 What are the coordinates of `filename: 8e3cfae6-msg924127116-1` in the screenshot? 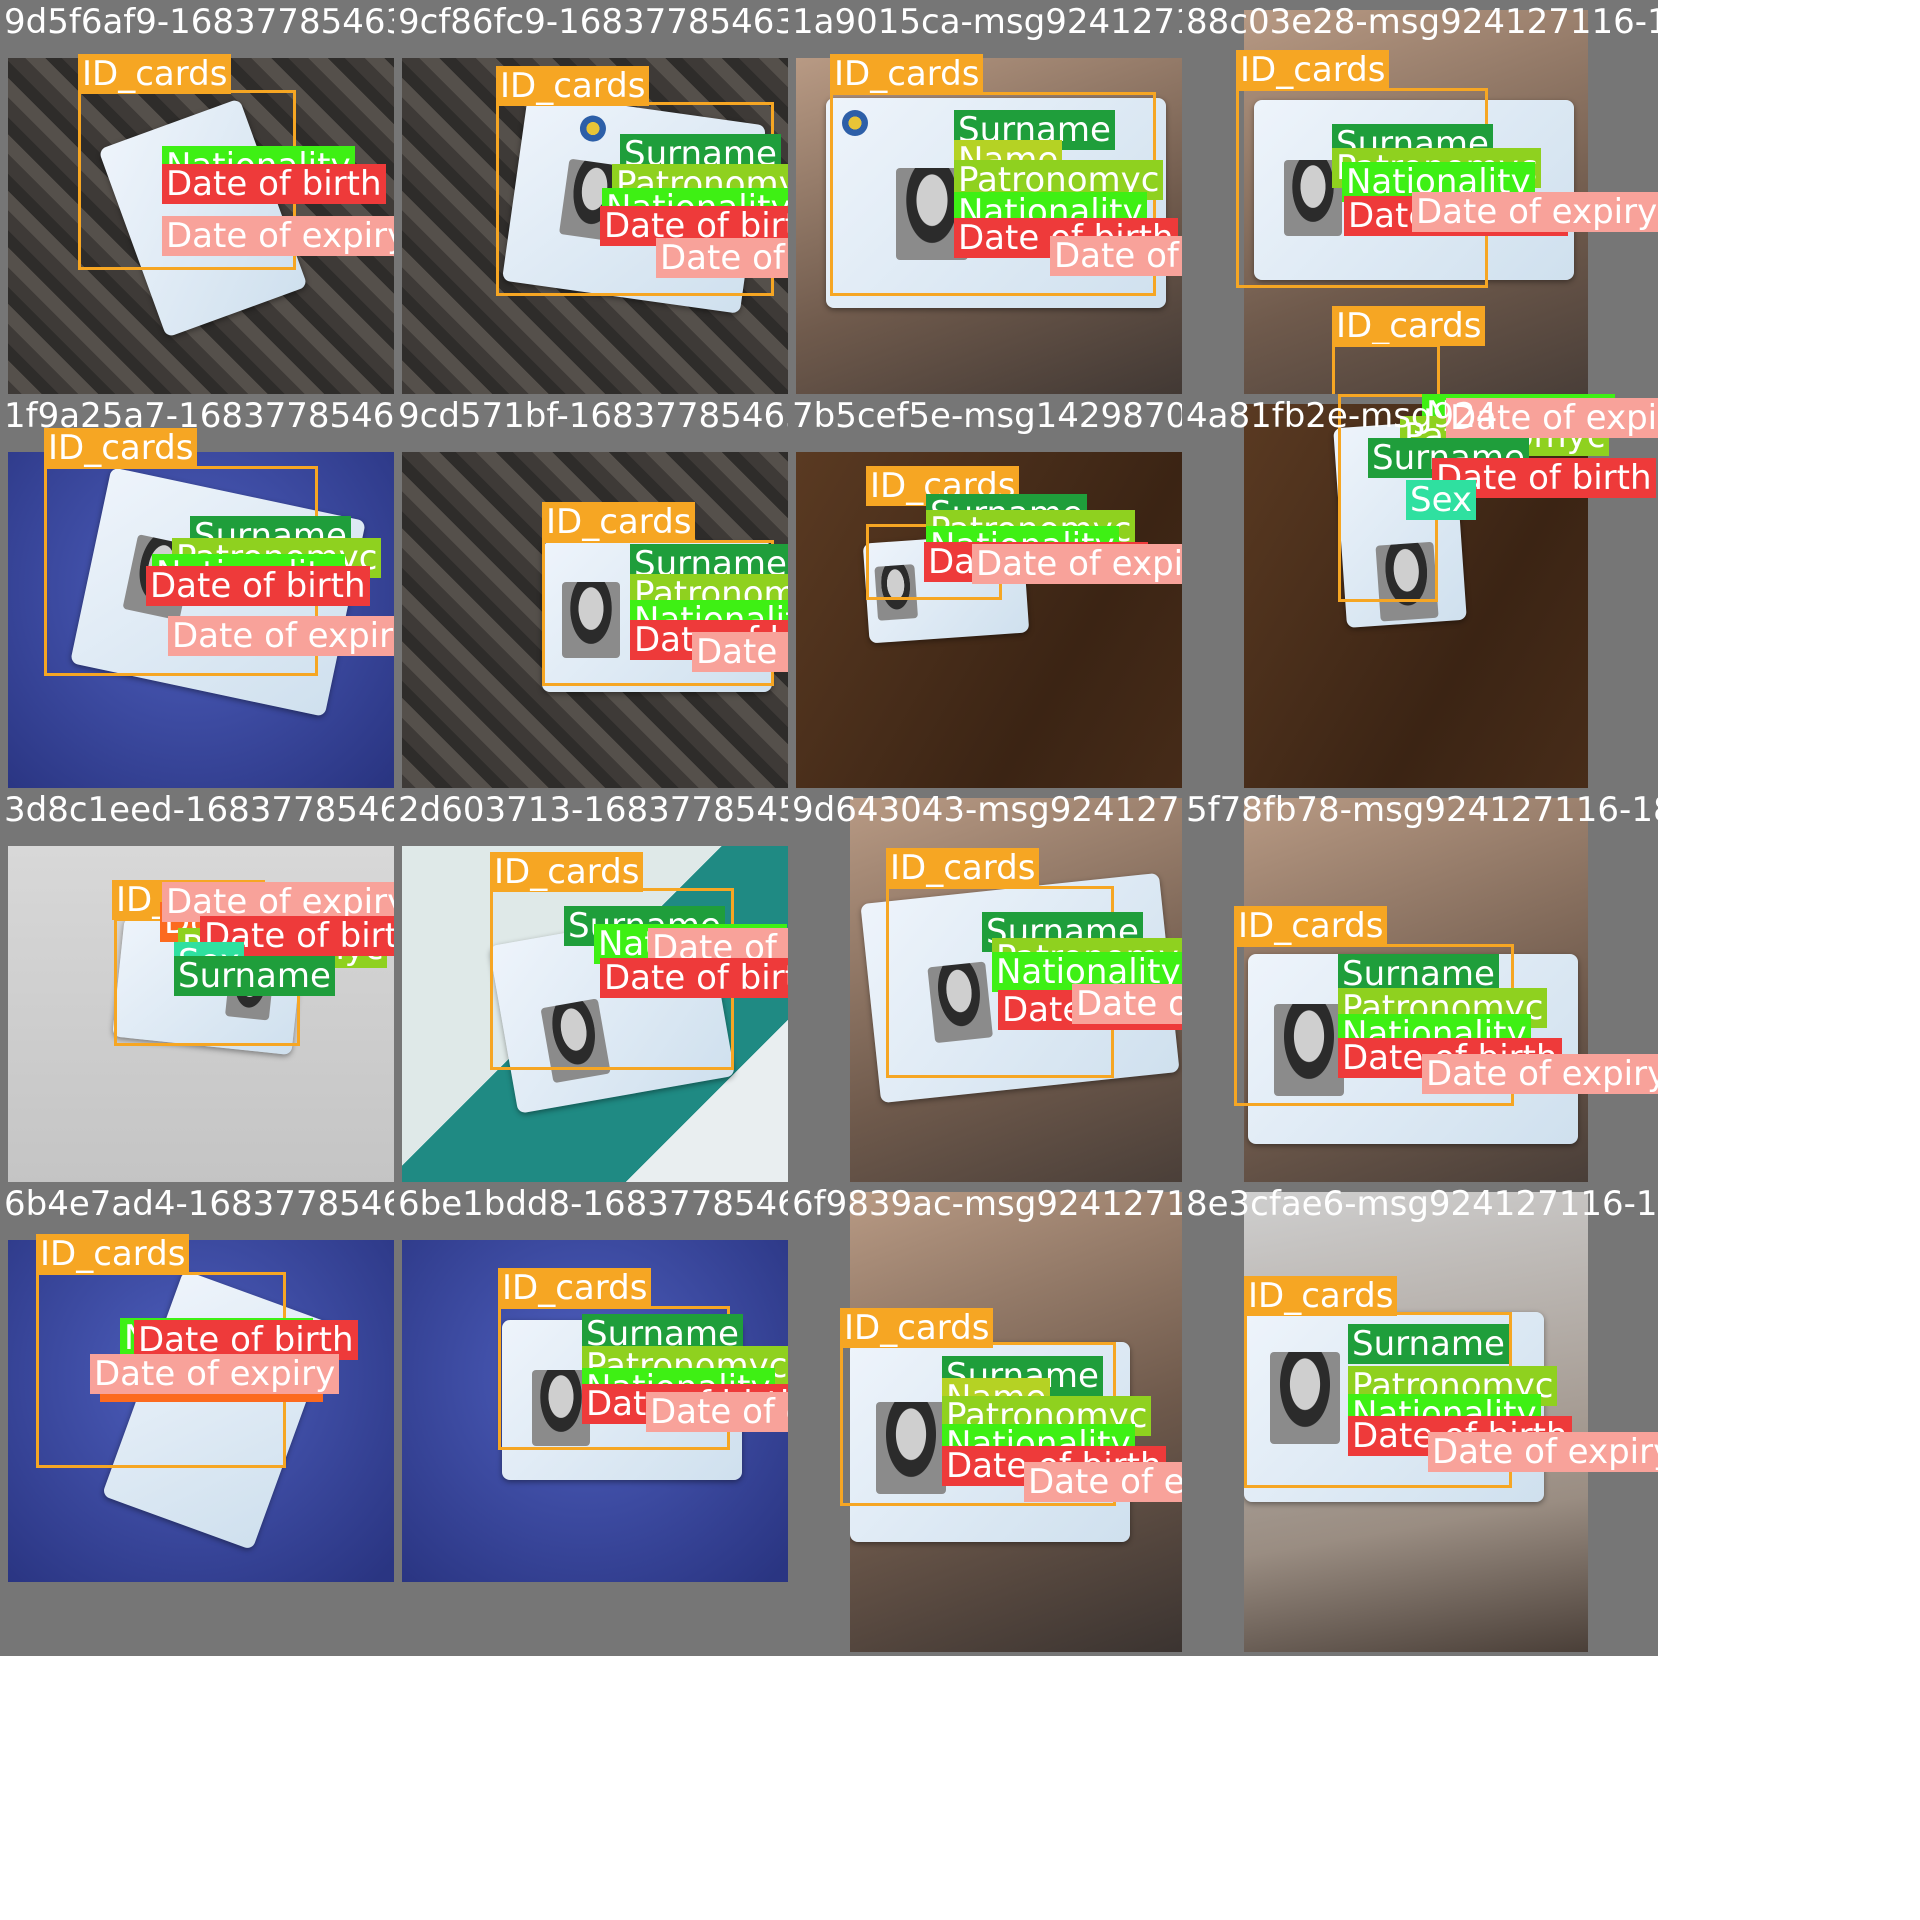 It's located at (1422, 1204).